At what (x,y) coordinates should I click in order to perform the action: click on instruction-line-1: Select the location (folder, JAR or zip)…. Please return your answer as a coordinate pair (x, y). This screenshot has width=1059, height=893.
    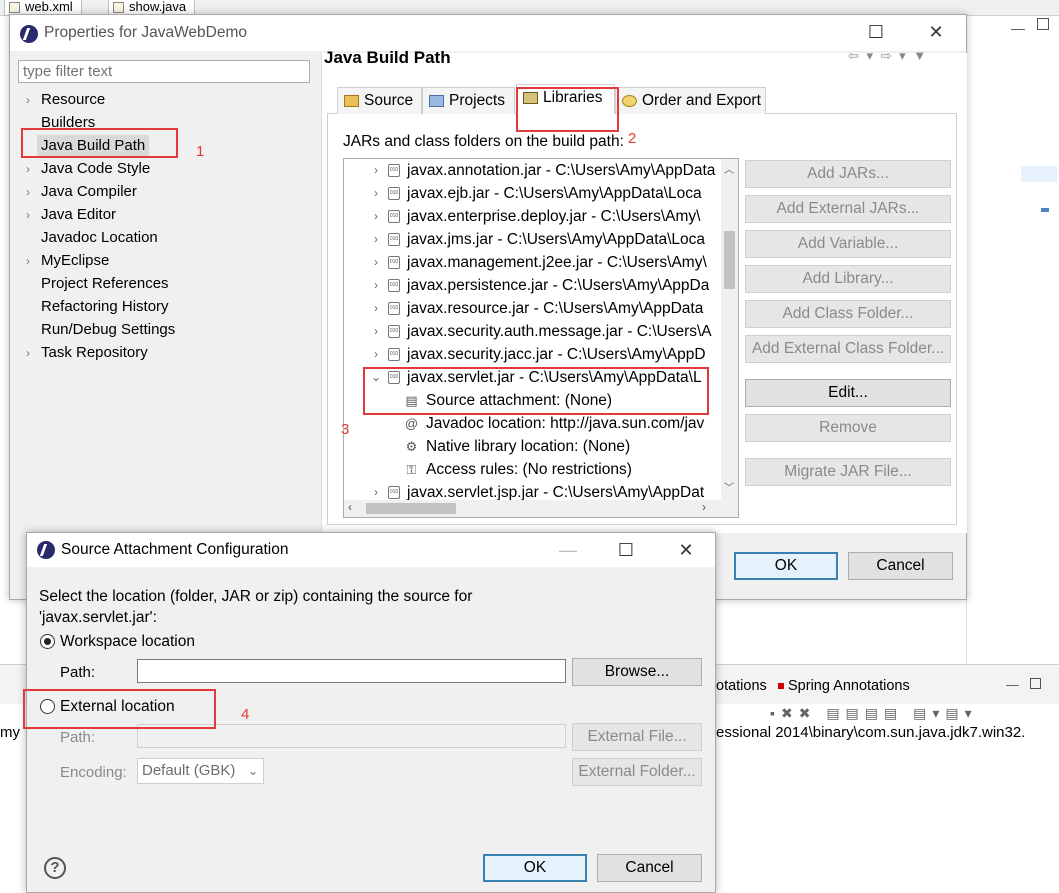
    Looking at the image, I should click on (256, 596).